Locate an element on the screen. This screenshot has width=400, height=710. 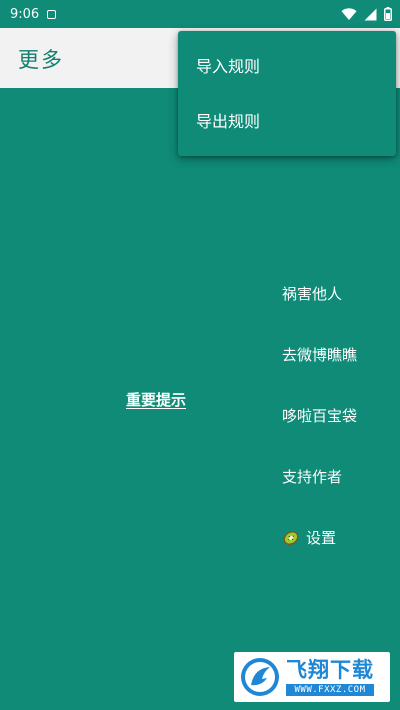
side-item-support-author: 支持作者 is located at coordinates (337, 476).